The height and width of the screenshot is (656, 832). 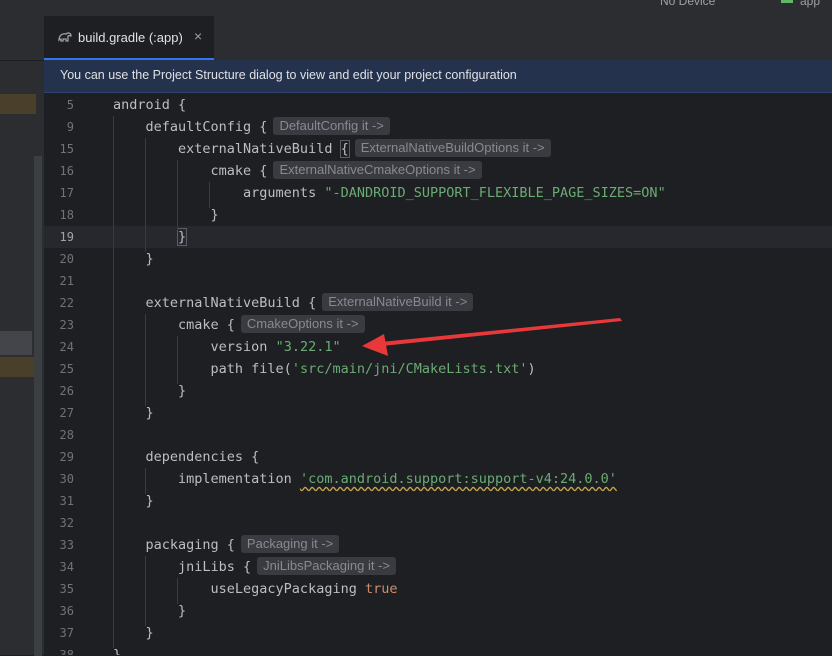 I want to click on line-number: 37, so click(x=66, y=633).